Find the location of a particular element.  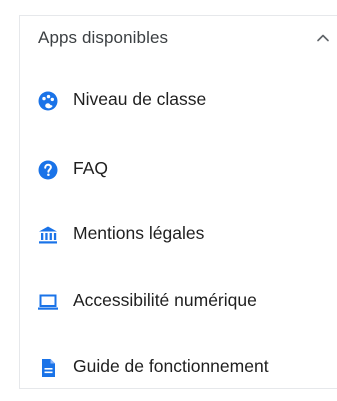

bank-icon is located at coordinates (48, 235).